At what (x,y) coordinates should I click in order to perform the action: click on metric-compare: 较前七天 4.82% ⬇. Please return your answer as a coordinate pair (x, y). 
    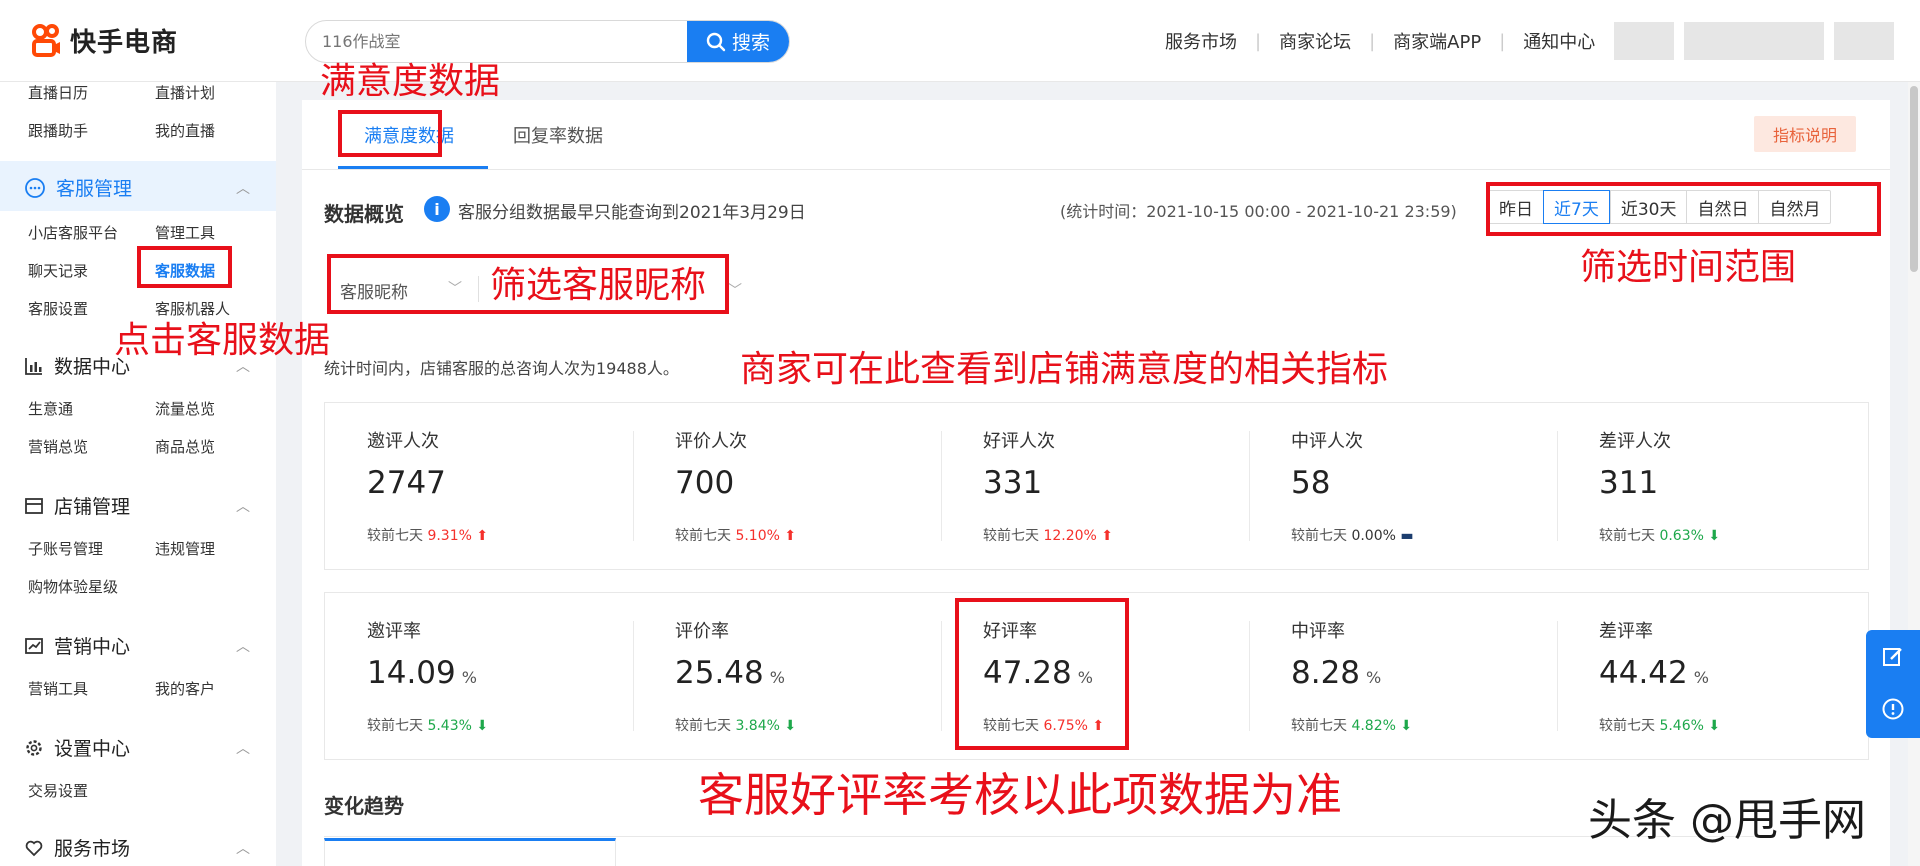
    Looking at the image, I should click on (1352, 726).